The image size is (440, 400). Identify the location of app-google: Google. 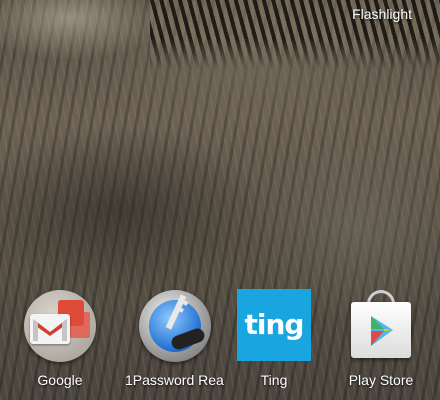
(60, 338).